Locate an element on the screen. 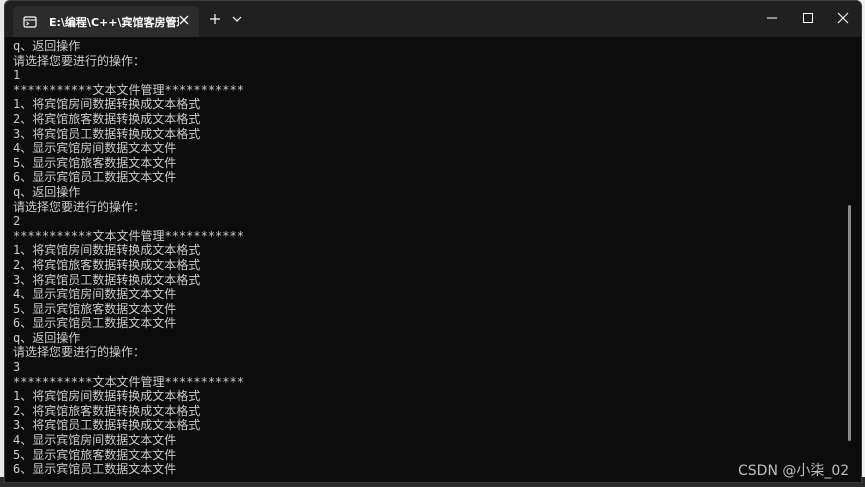  console-line: 3 is located at coordinates (17, 367).